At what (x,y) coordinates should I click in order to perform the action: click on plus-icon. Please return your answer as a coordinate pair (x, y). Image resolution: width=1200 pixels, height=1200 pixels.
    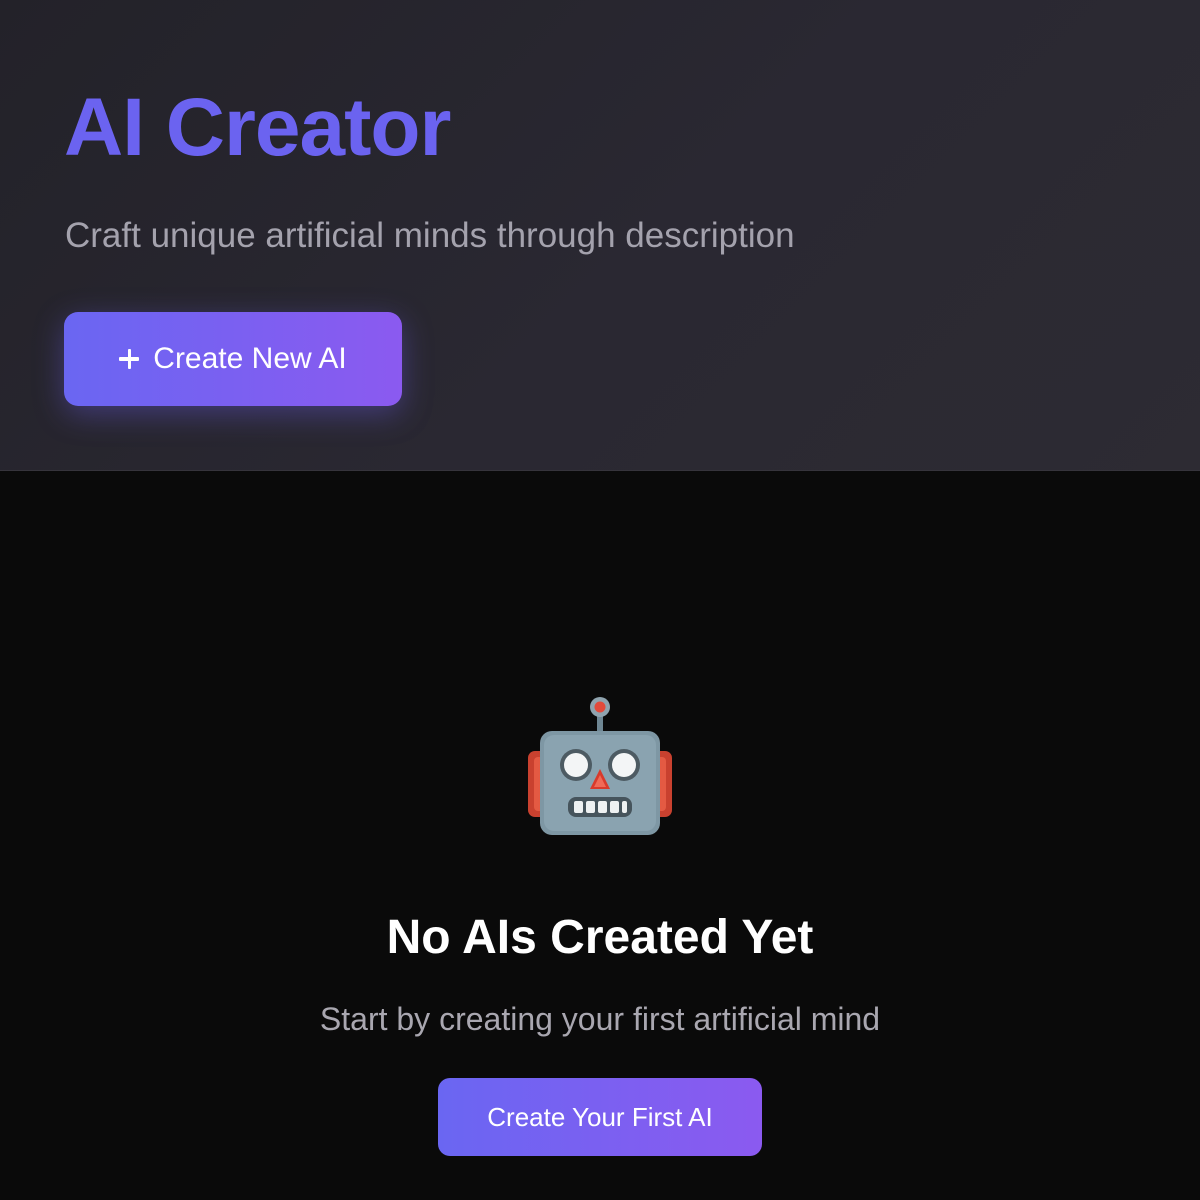
    Looking at the image, I should click on (129, 359).